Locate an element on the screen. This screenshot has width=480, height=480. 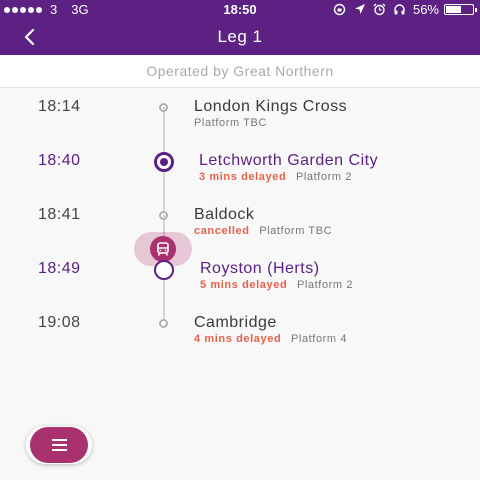
stop-details: 4 mins delayed Platform 4 is located at coordinates (270, 339).